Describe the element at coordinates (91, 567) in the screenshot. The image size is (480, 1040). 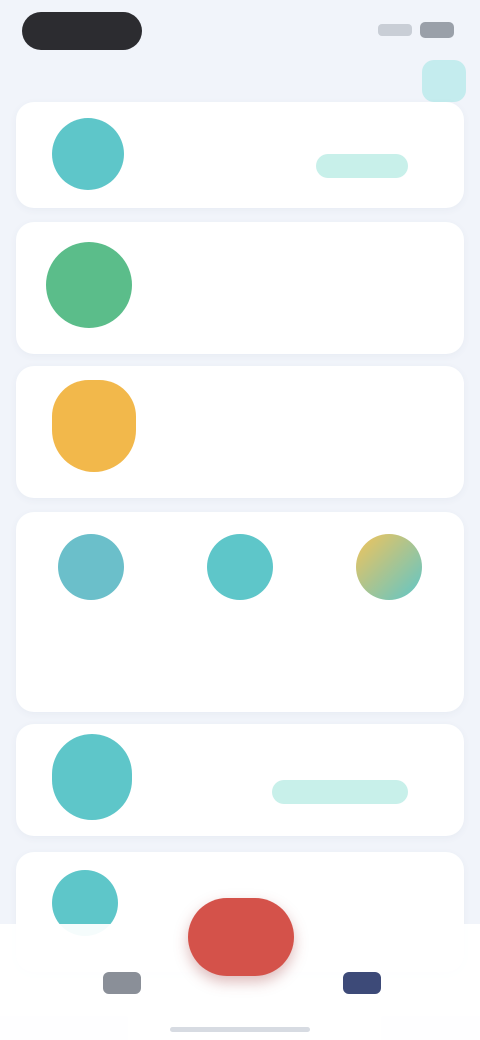
I see `grid-item-1-icon` at that location.